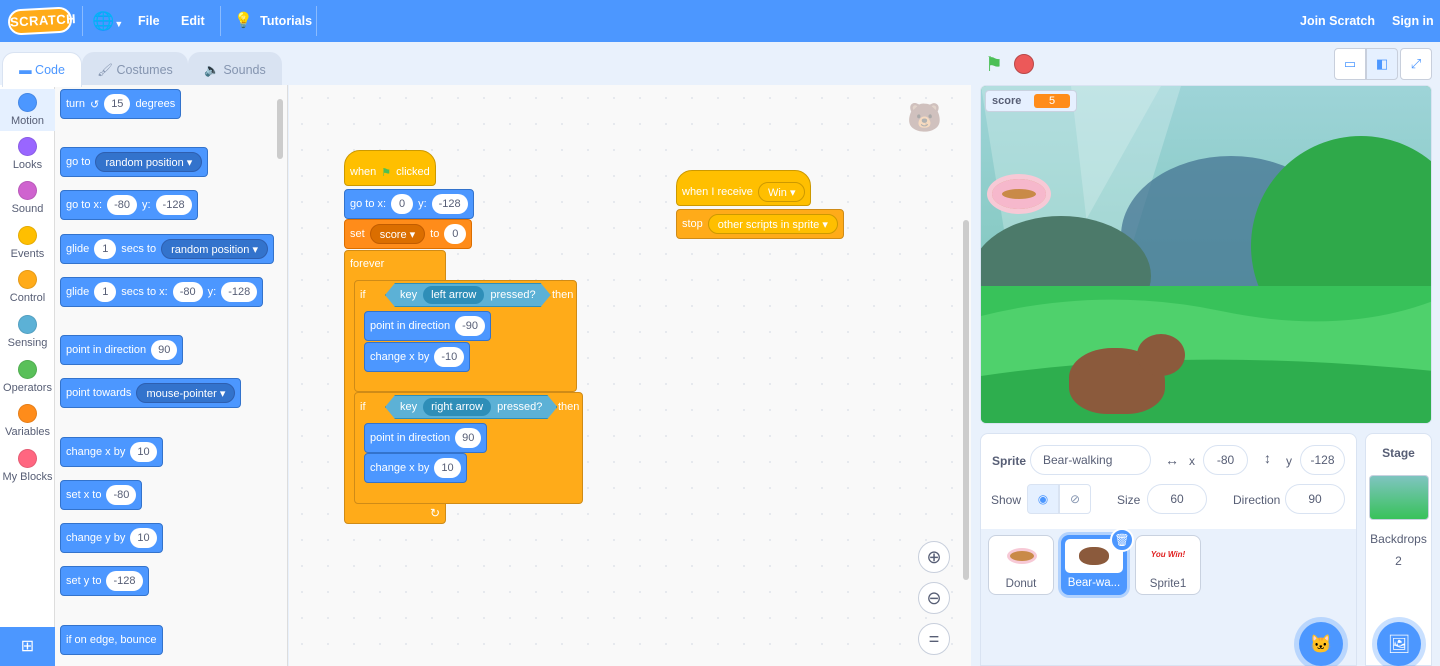 The height and width of the screenshot is (666, 1440). I want to click on forever-label: forever, so click(367, 264).